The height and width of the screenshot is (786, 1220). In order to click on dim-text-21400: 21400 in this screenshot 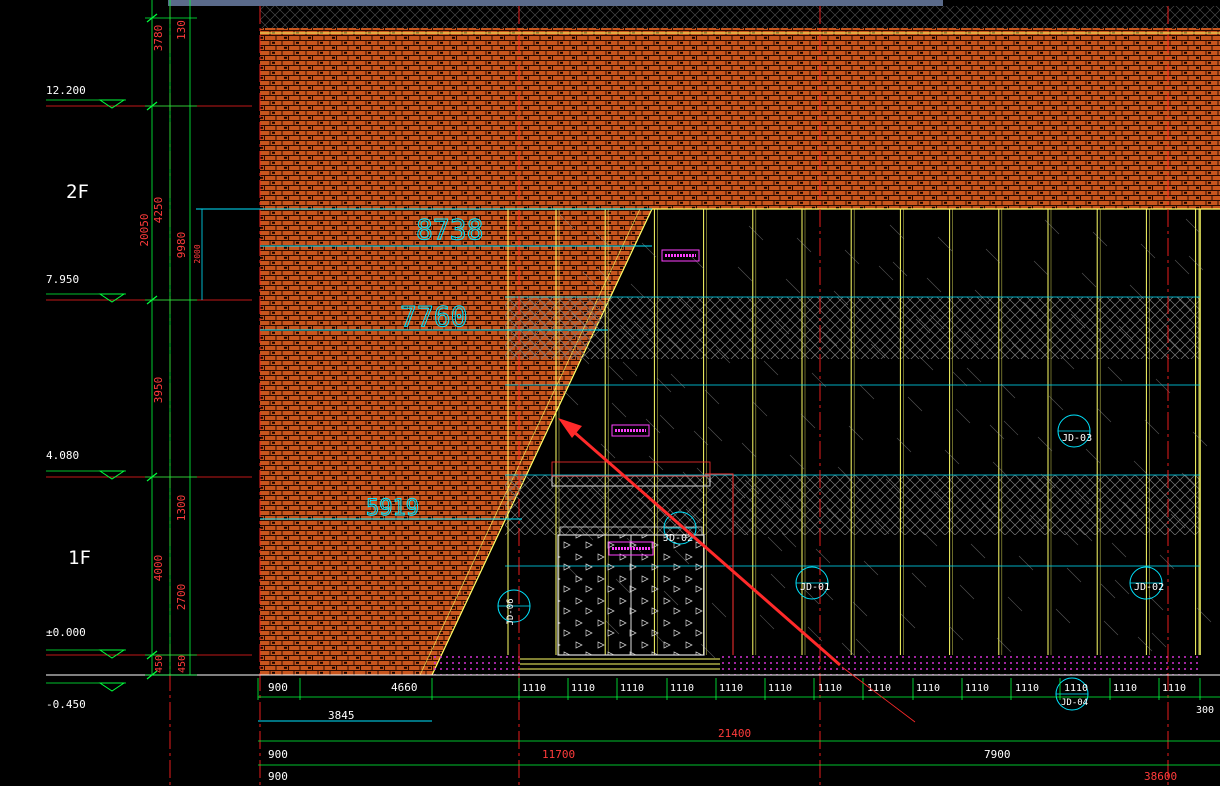, I will do `click(734, 733)`.